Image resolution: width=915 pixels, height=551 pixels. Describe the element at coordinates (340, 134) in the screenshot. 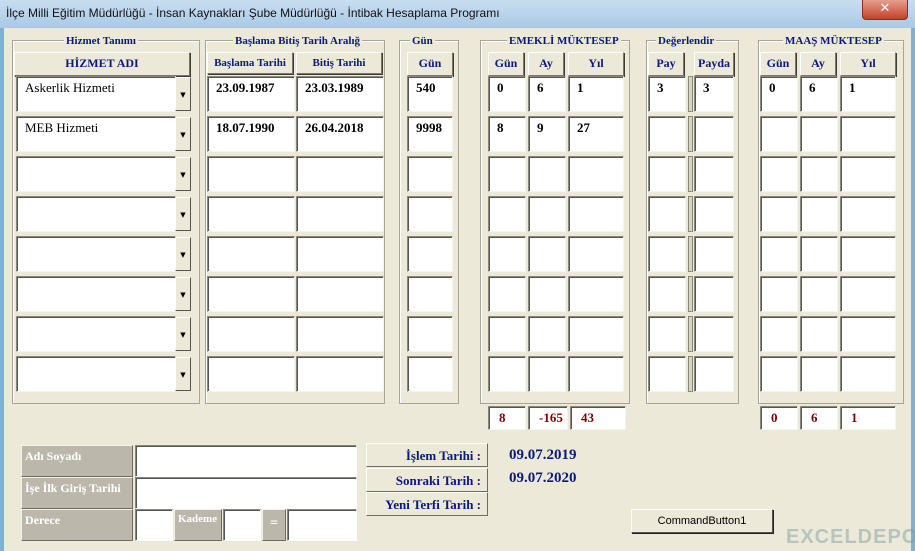

I see `cell-end: 26.04.2018` at that location.